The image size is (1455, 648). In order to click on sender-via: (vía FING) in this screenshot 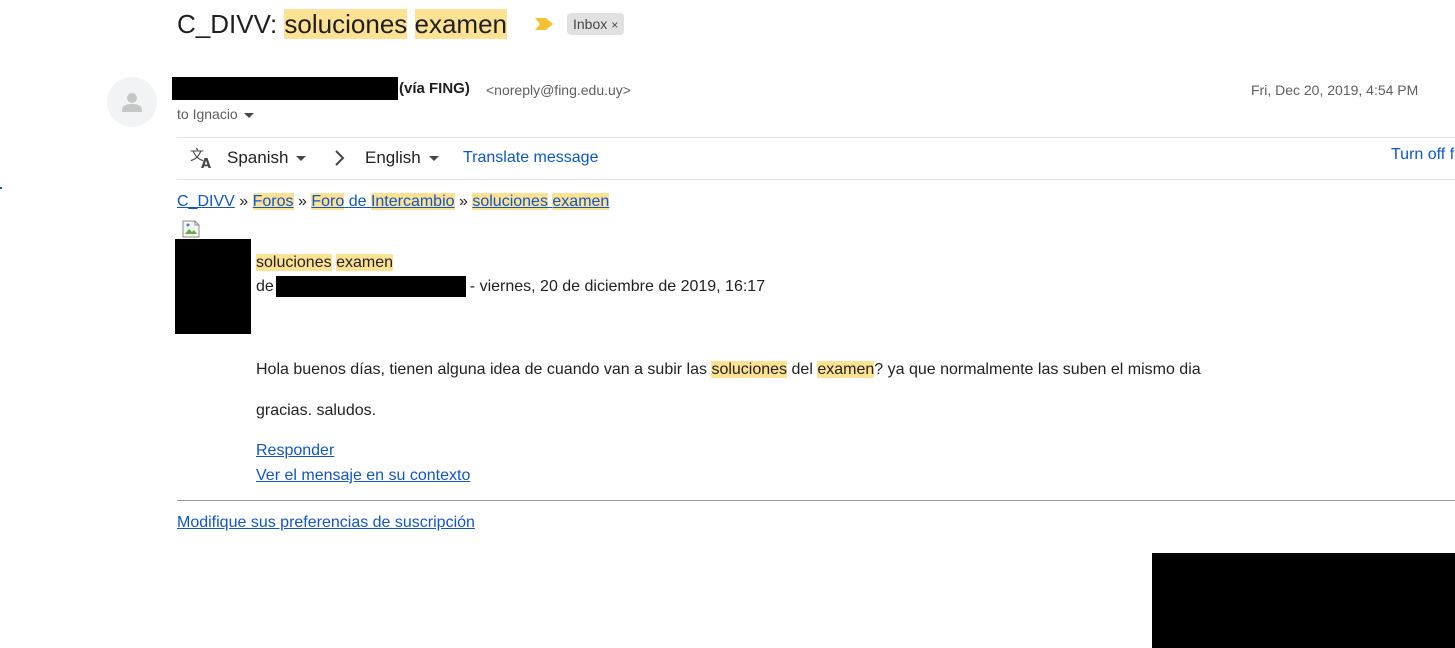, I will do `click(434, 88)`.